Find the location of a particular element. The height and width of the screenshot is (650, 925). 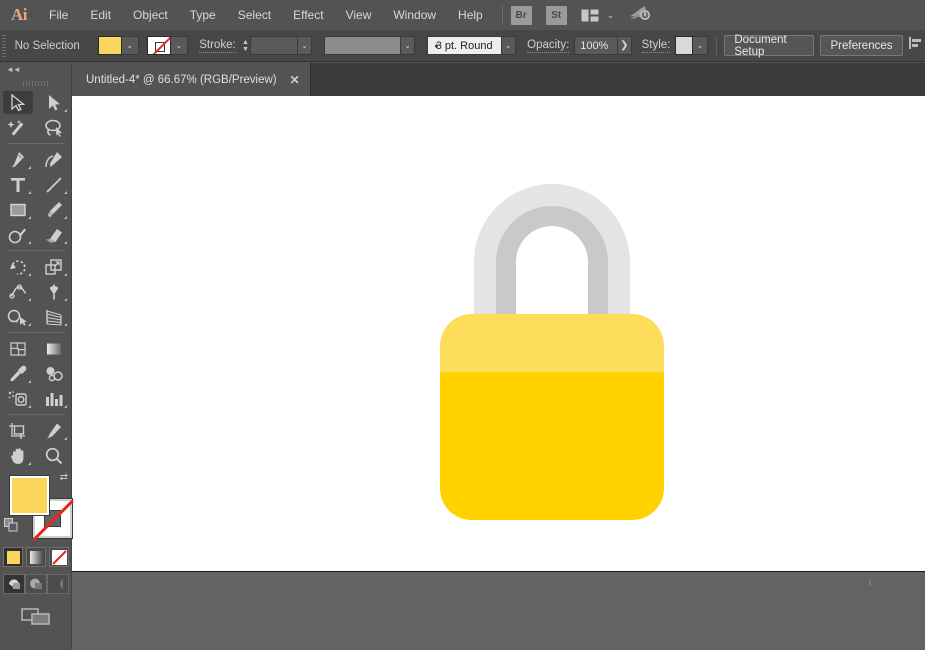

shape-builder-tool is located at coordinates (18, 316).